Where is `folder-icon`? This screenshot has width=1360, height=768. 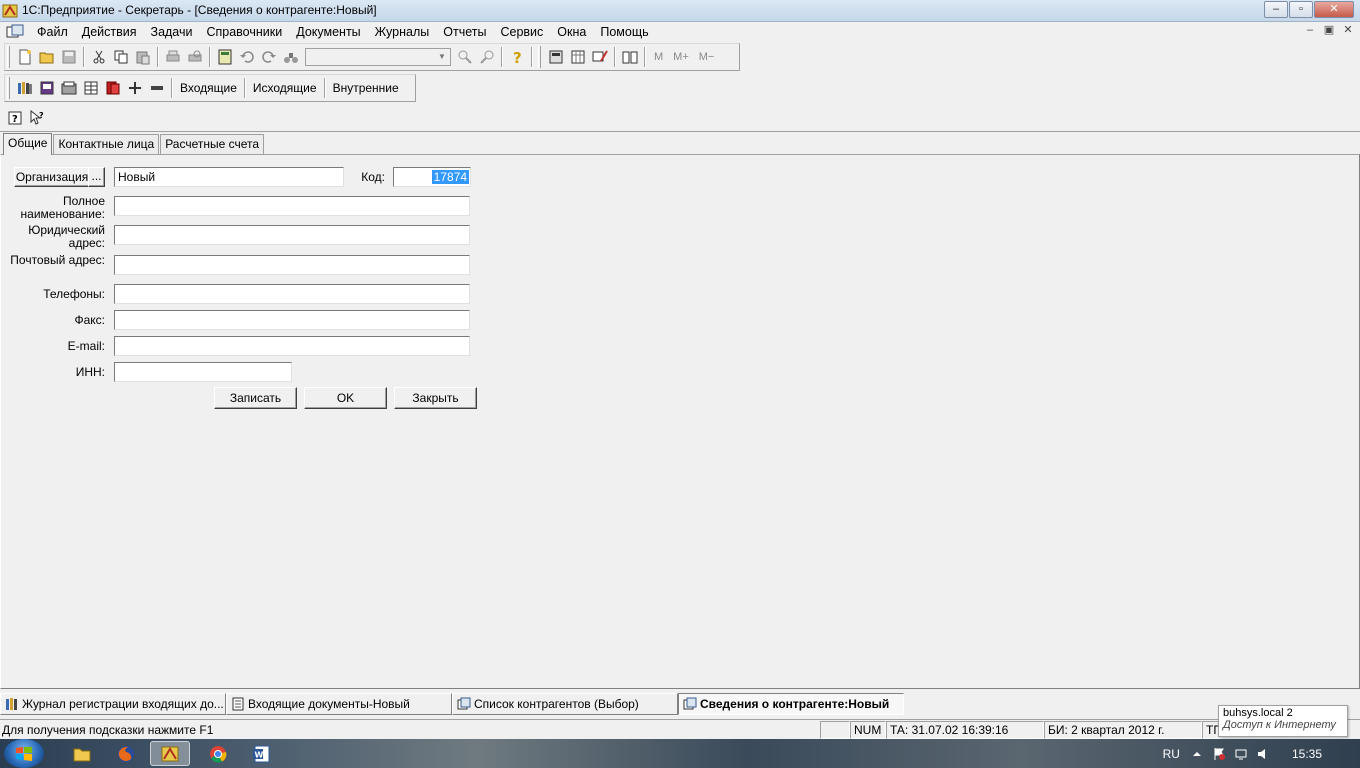
folder-icon is located at coordinates (82, 754).